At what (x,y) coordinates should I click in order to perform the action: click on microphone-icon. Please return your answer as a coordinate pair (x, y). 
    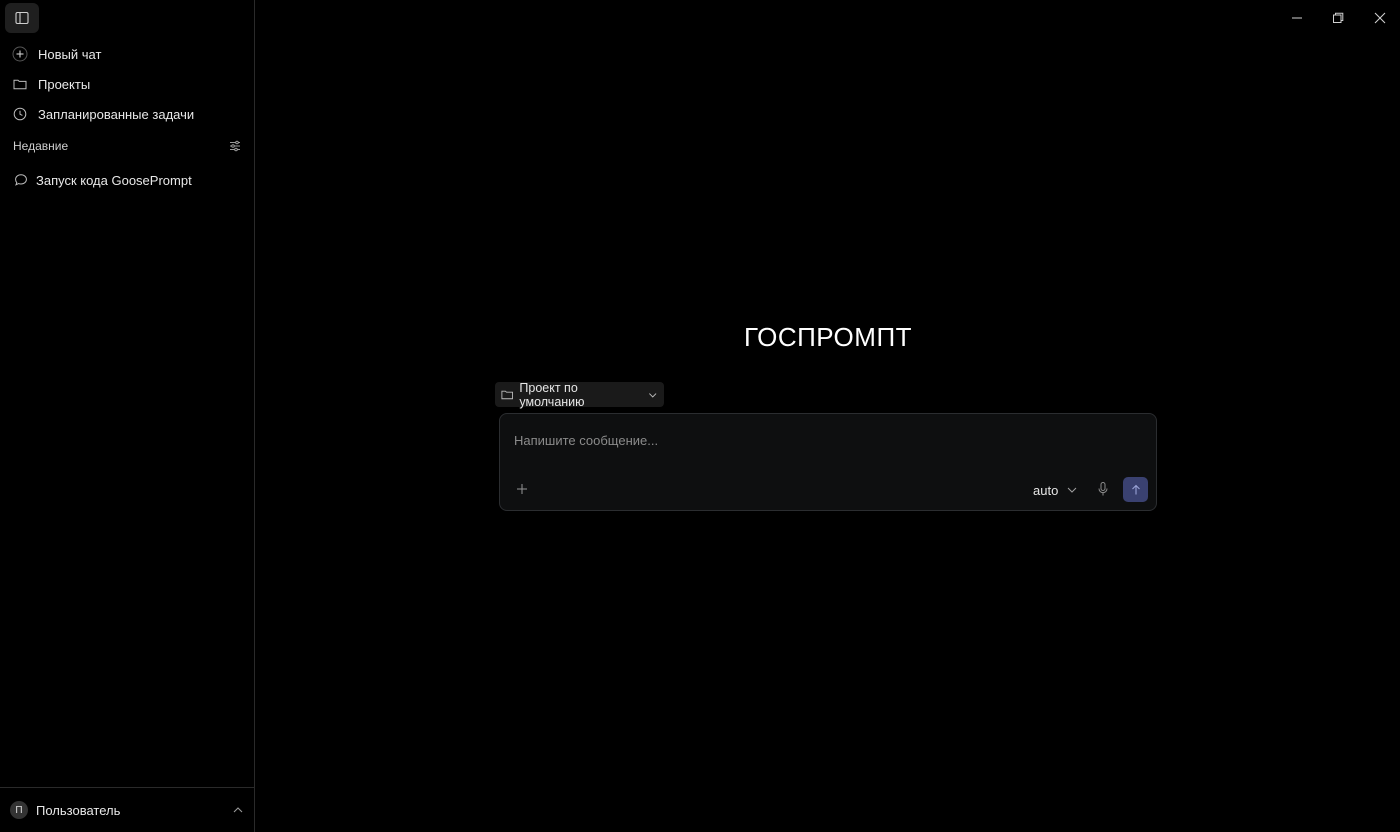
    Looking at the image, I should click on (1103, 489).